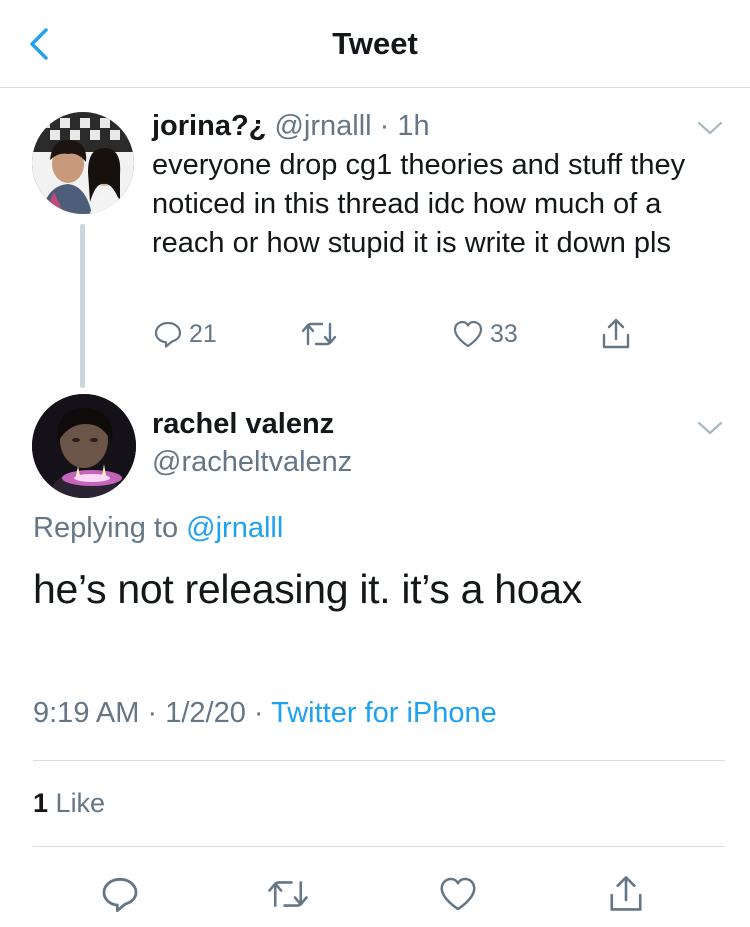  What do you see at coordinates (243, 424) in the screenshot?
I see `display-name: rachel valenz` at bounding box center [243, 424].